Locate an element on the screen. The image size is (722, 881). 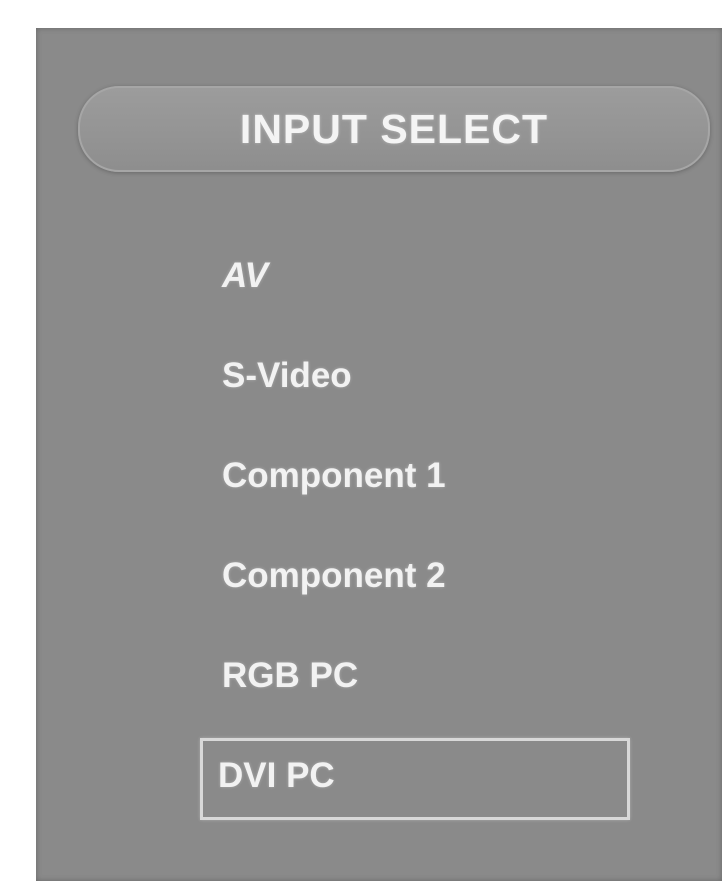
menu-title-bar: INPUT SELECT is located at coordinates (394, 129).